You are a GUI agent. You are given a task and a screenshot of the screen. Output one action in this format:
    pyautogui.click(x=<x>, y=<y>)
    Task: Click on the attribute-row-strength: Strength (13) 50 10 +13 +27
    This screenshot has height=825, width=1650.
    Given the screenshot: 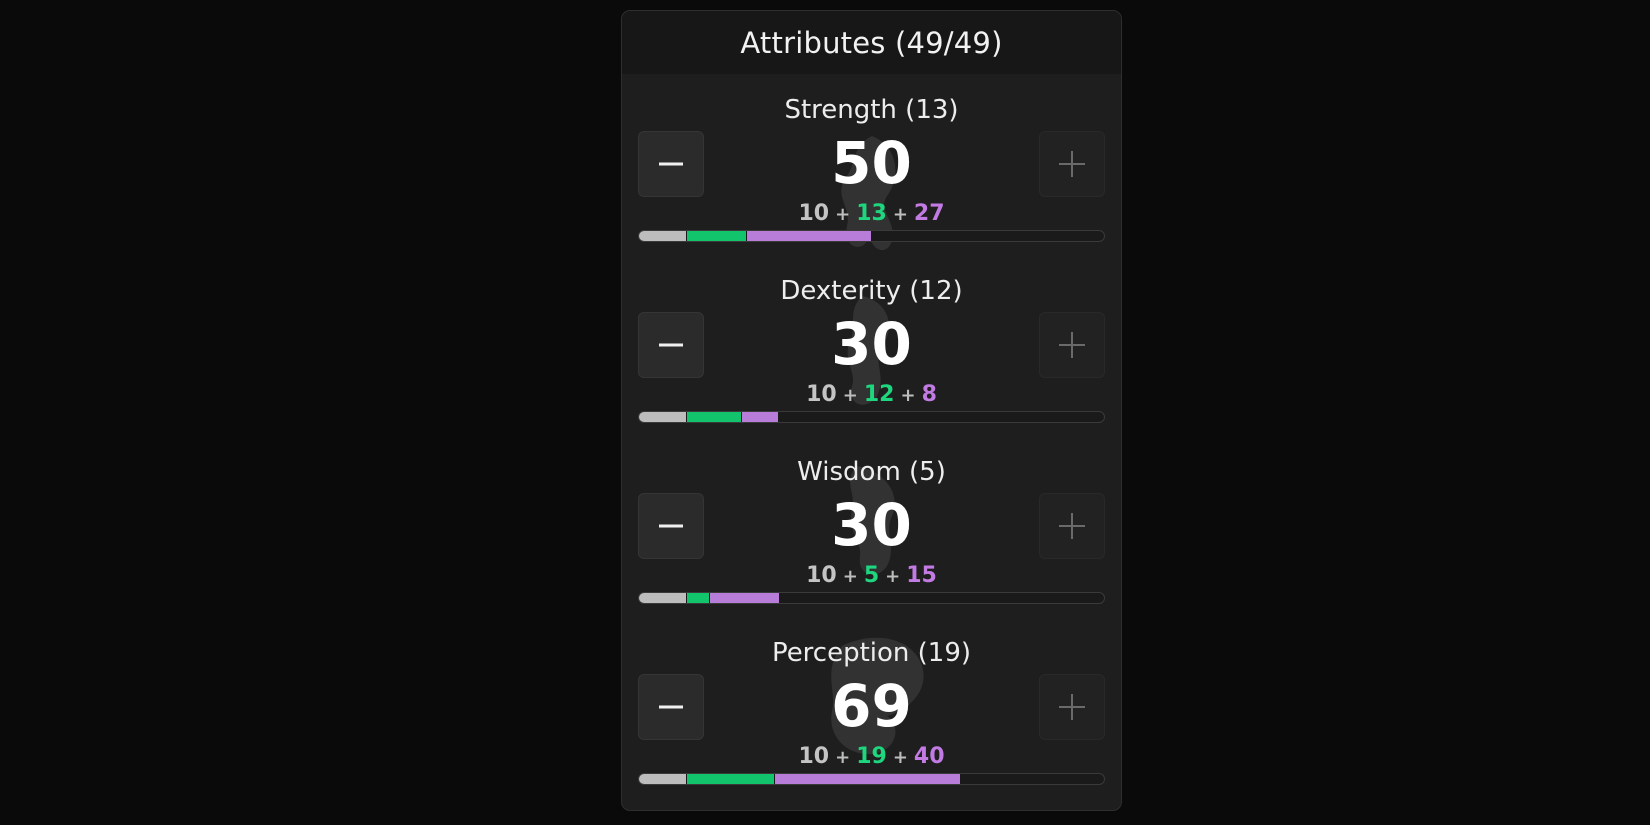 What is the action you would take?
    pyautogui.click(x=871, y=171)
    